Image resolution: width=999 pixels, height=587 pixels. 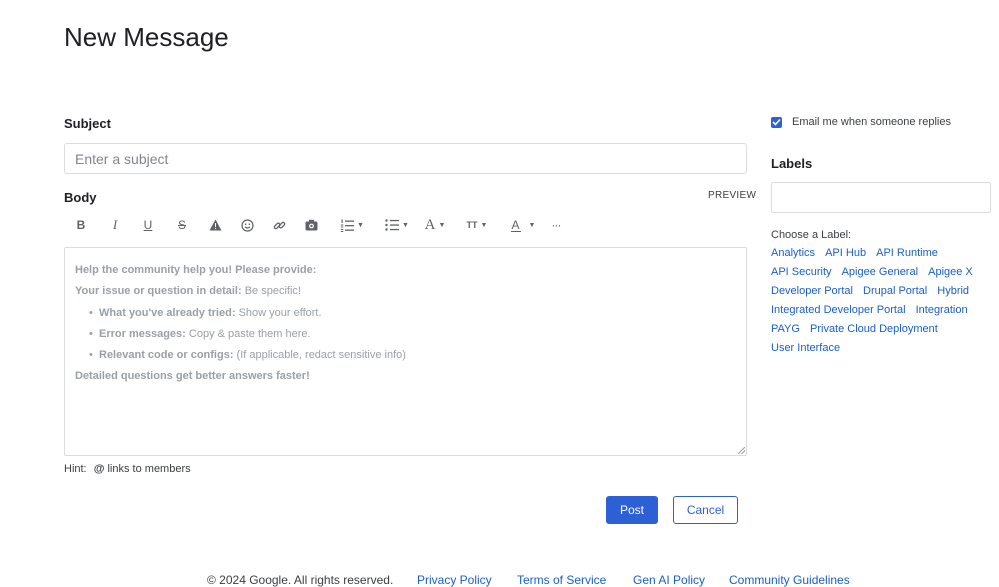 I want to click on spoiler-warning-button, so click(x=215, y=225).